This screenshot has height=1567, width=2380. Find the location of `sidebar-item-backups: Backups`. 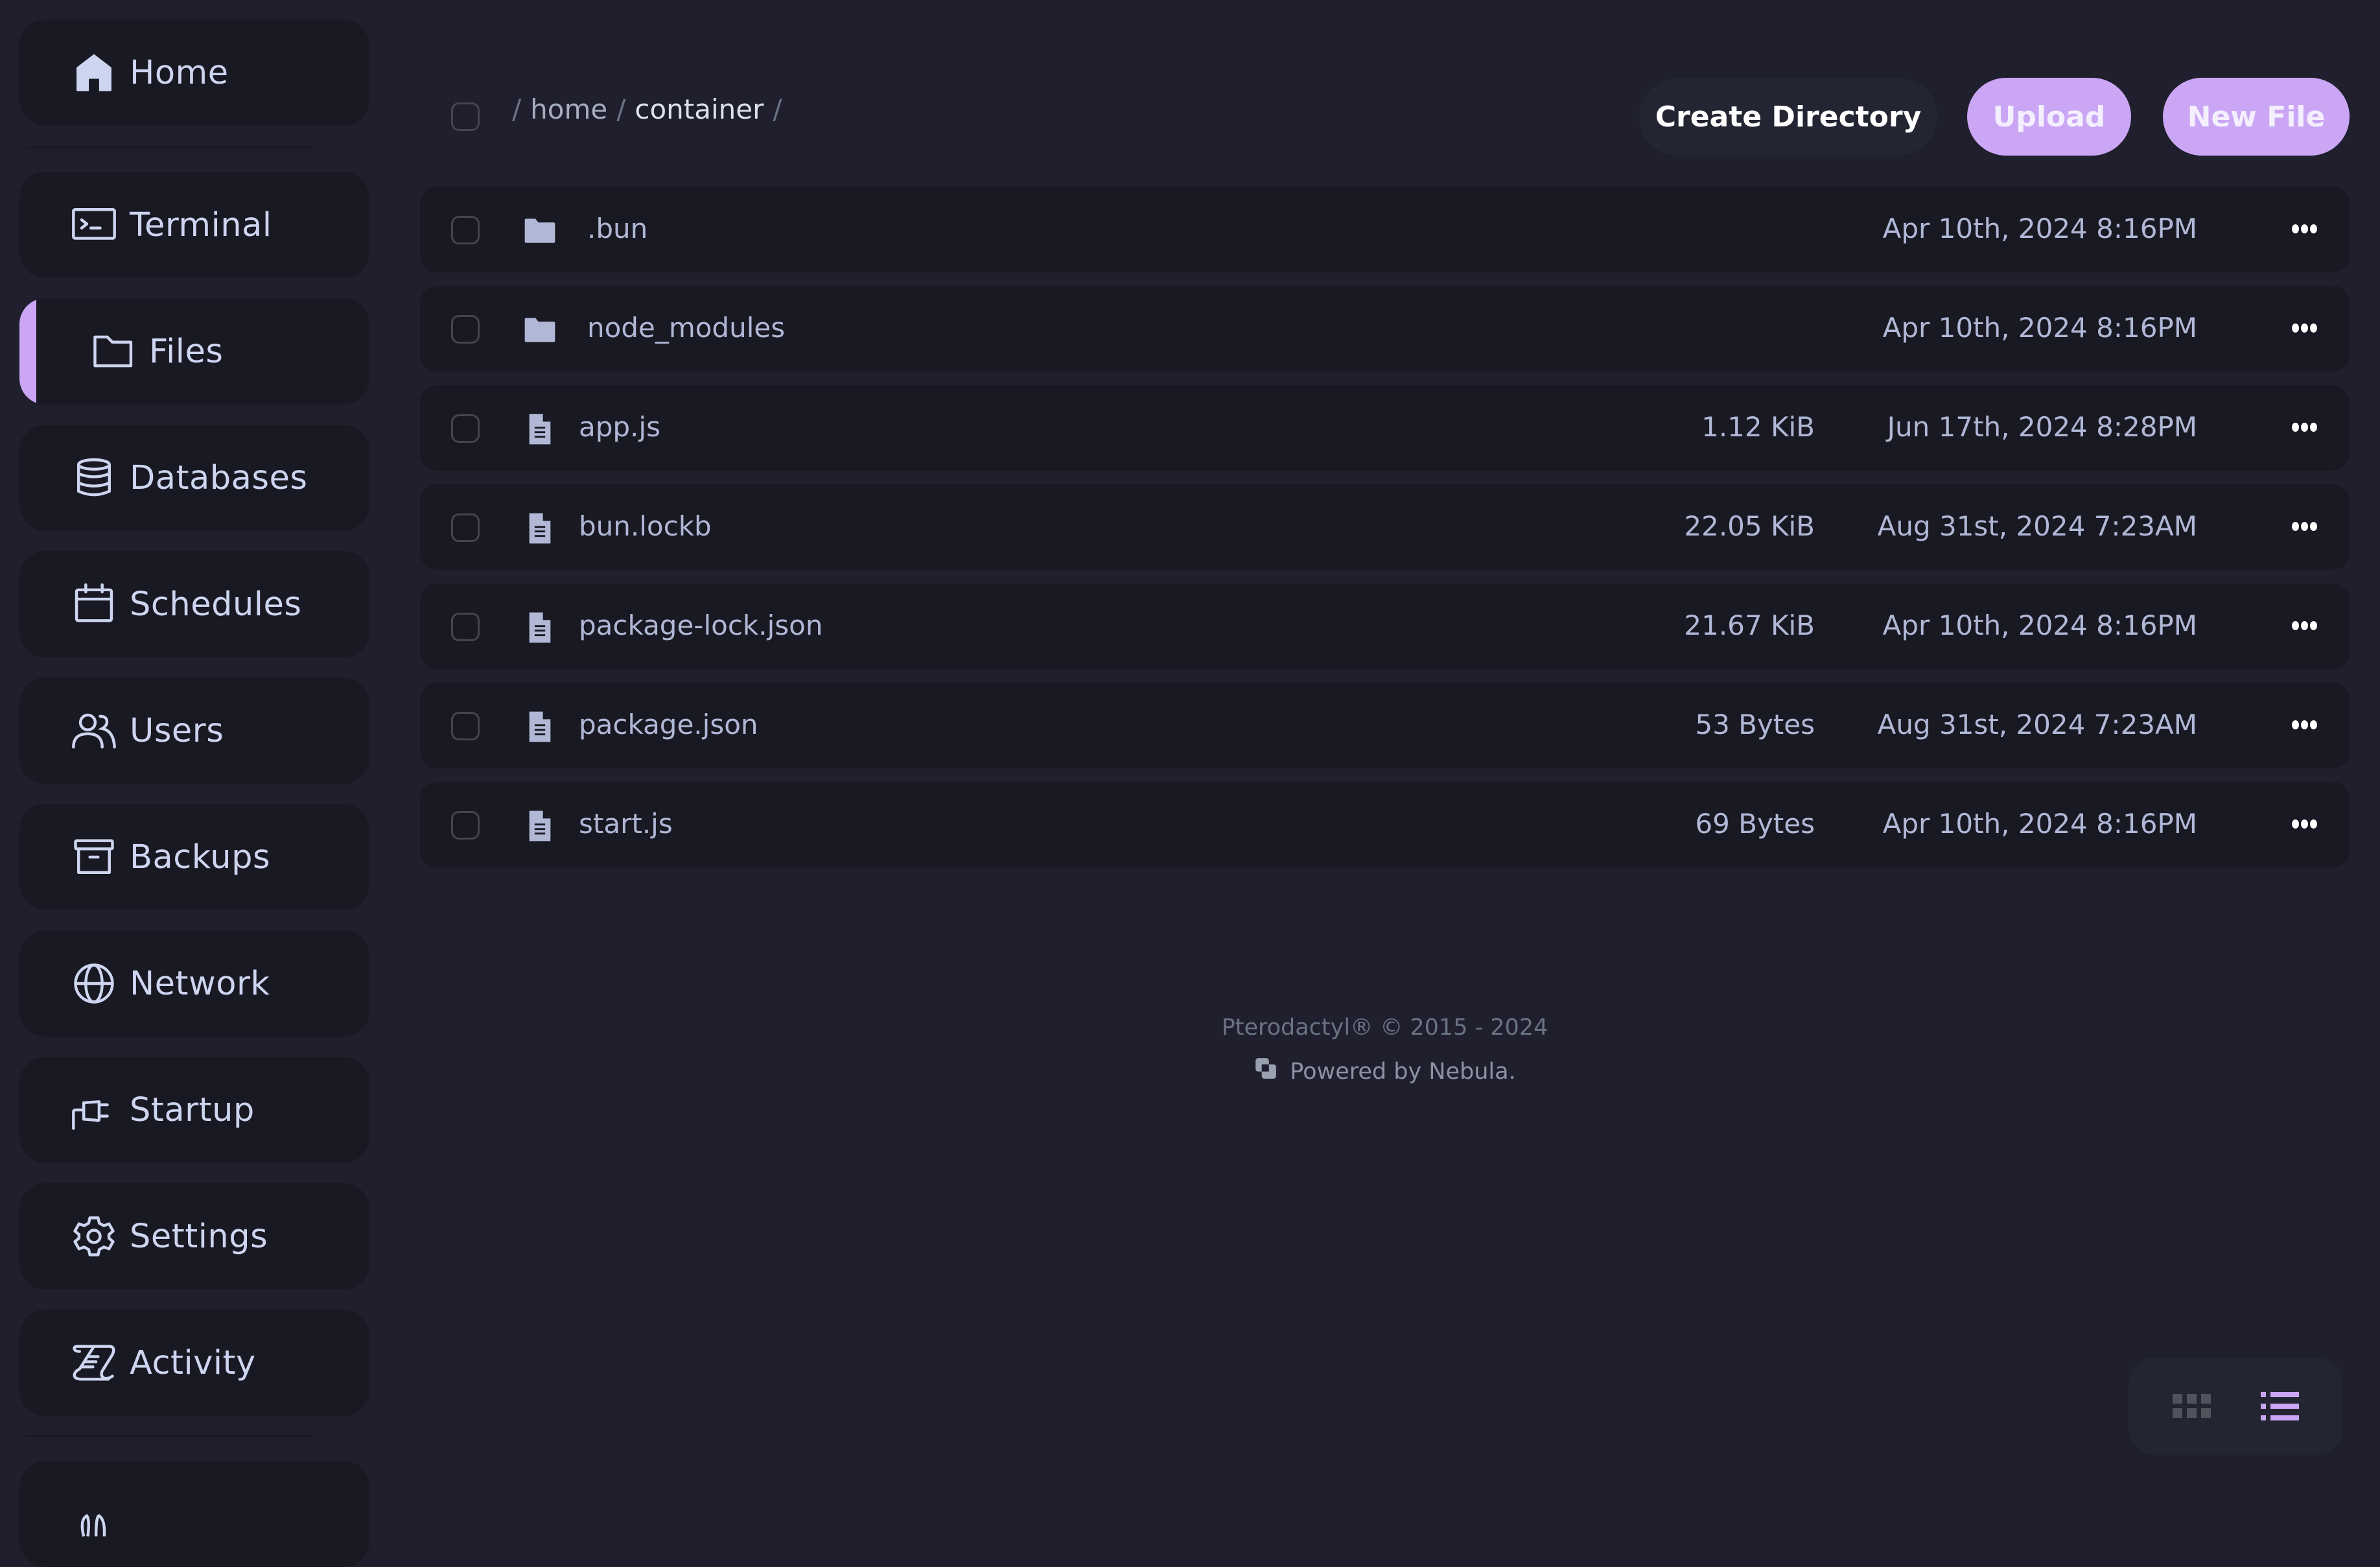

sidebar-item-backups: Backups is located at coordinates (194, 857).